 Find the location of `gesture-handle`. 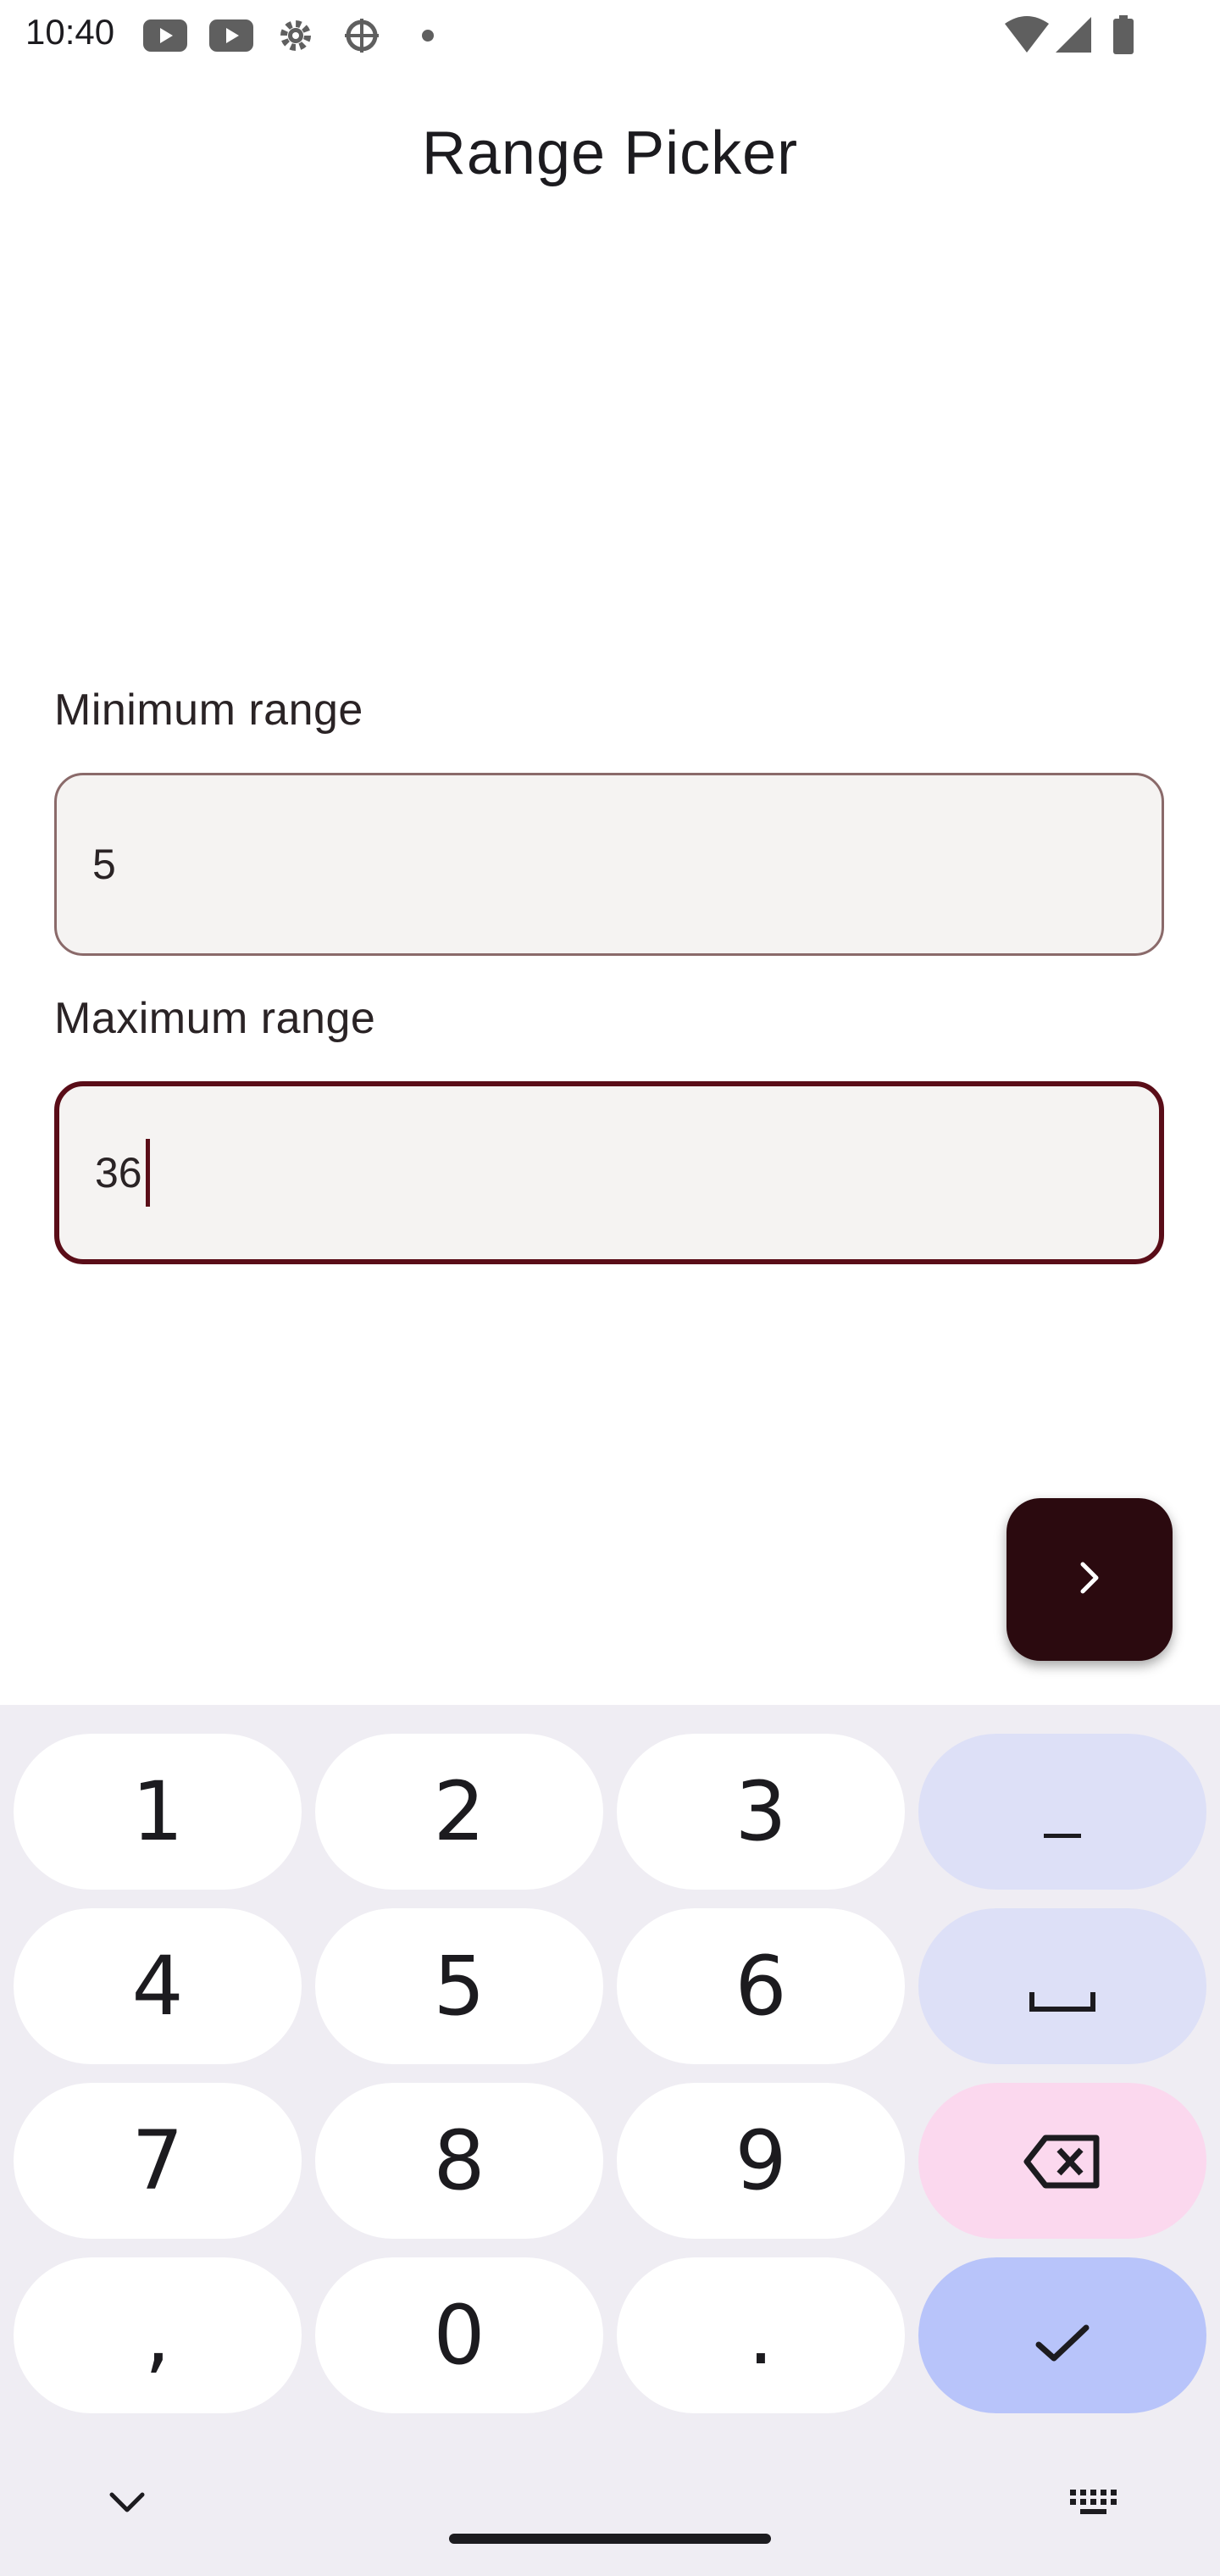

gesture-handle is located at coordinates (610, 2539).